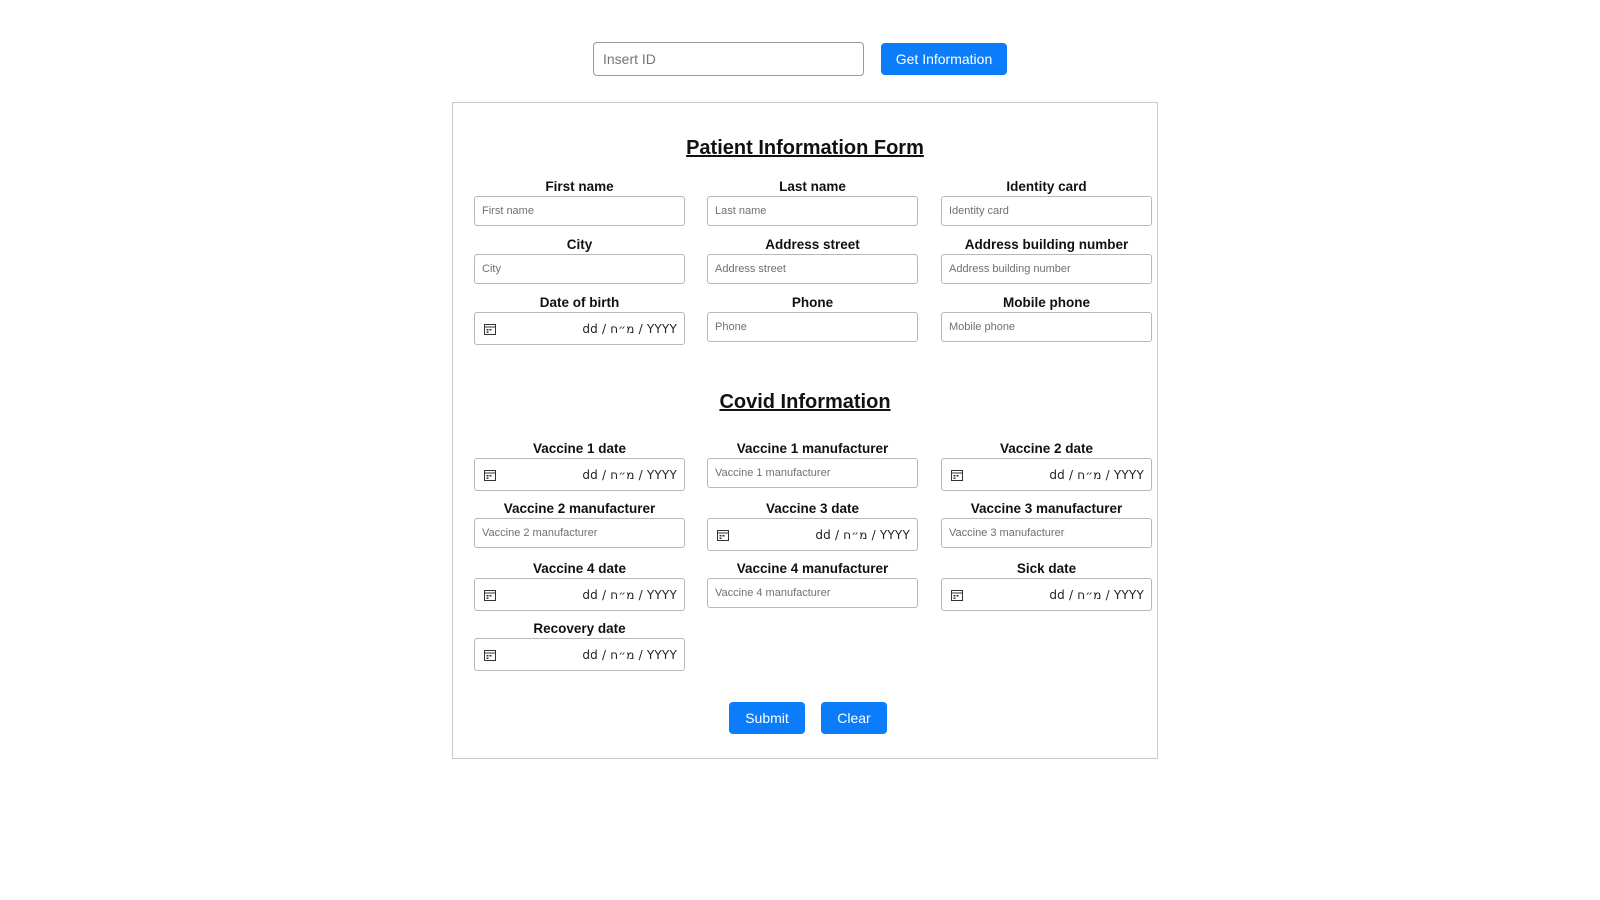  I want to click on vaccine-1-manufacturer-input, so click(812, 473).